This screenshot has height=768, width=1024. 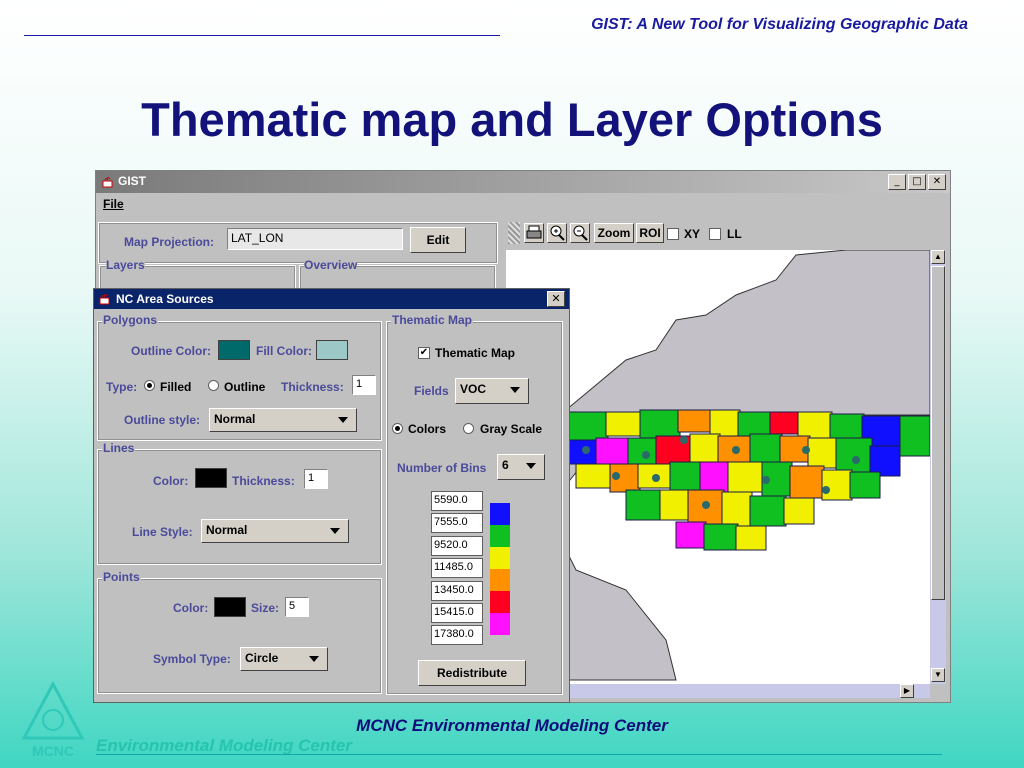 I want to click on fill-color-label: Fill Color:, so click(x=284, y=351).